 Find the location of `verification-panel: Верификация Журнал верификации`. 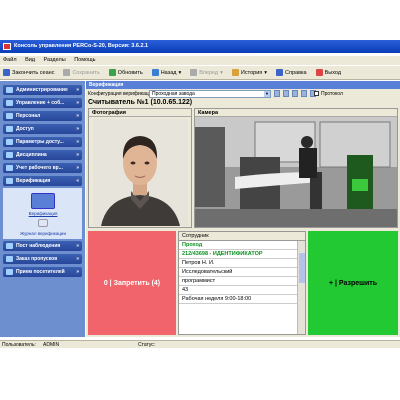

verification-panel: Верификация Журнал верификации is located at coordinates (42, 213).